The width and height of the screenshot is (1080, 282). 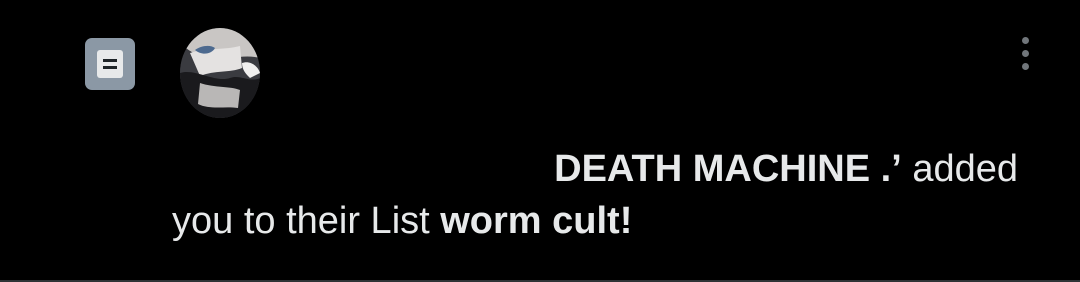 I want to click on notification-text-line1: DEATH MACHINE .’ added, so click(x=595, y=169).